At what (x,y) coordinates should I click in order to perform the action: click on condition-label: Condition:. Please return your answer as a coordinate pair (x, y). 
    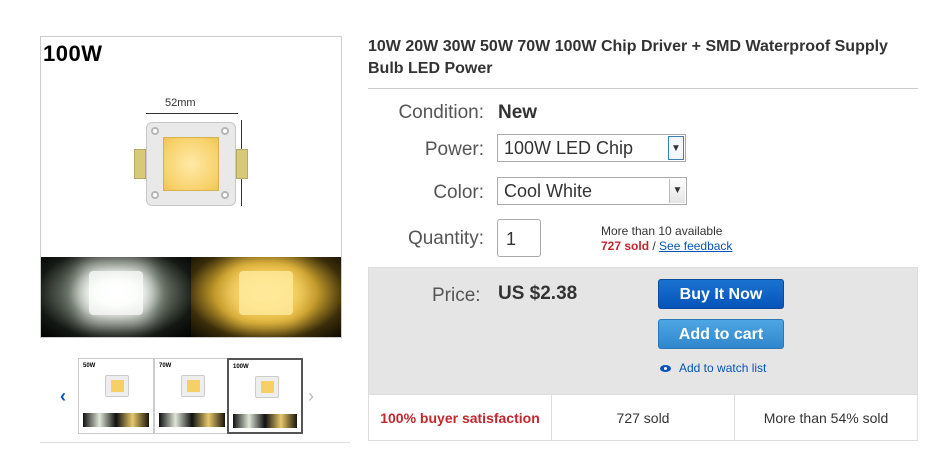
    Looking at the image, I should click on (441, 112).